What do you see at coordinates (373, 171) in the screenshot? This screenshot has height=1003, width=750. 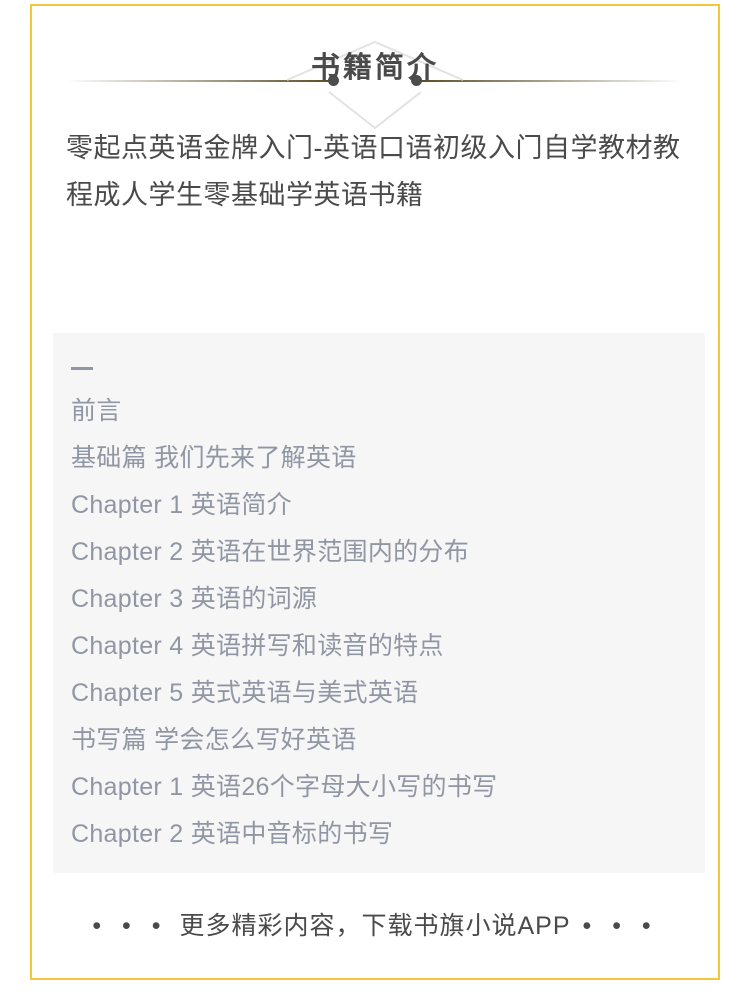 I see `book-title: 零起点英语金牌入门-英语口语初级入门自学教材教程成人学生零基础学英语书籍` at bounding box center [373, 171].